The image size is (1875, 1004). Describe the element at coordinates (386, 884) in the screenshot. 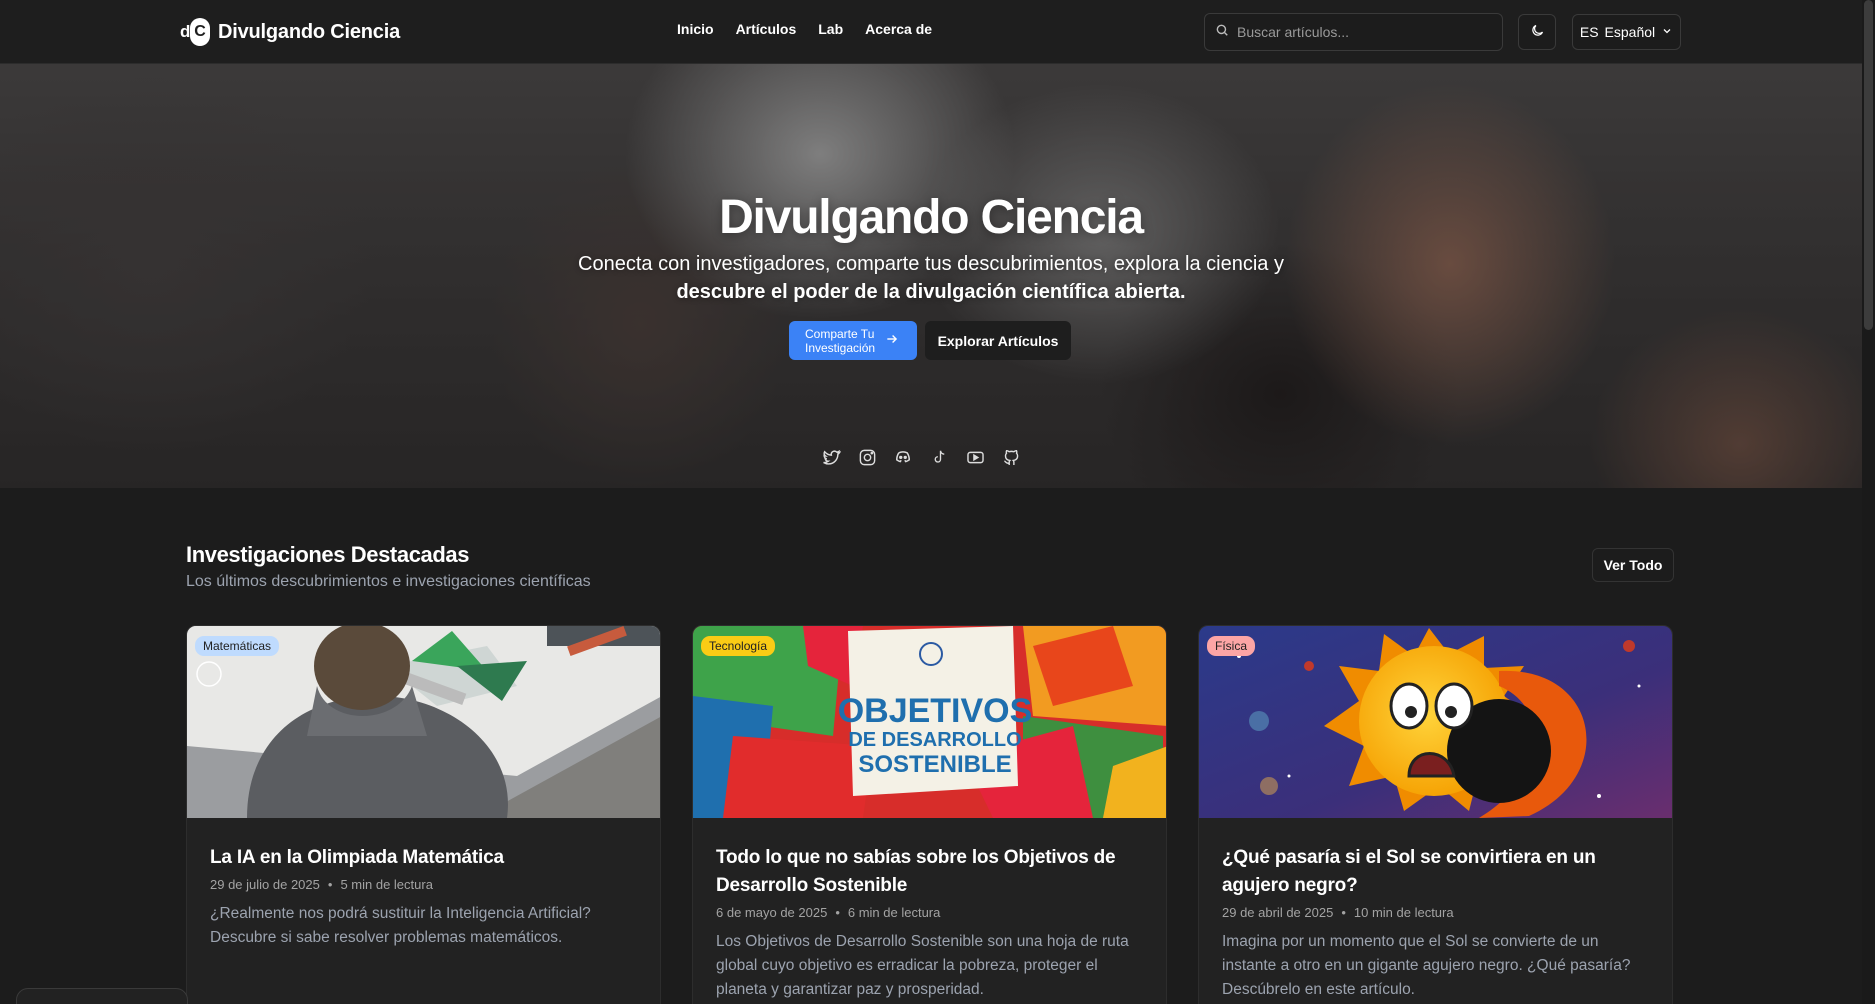

I see `article-read-time: 5 min de lectura` at that location.